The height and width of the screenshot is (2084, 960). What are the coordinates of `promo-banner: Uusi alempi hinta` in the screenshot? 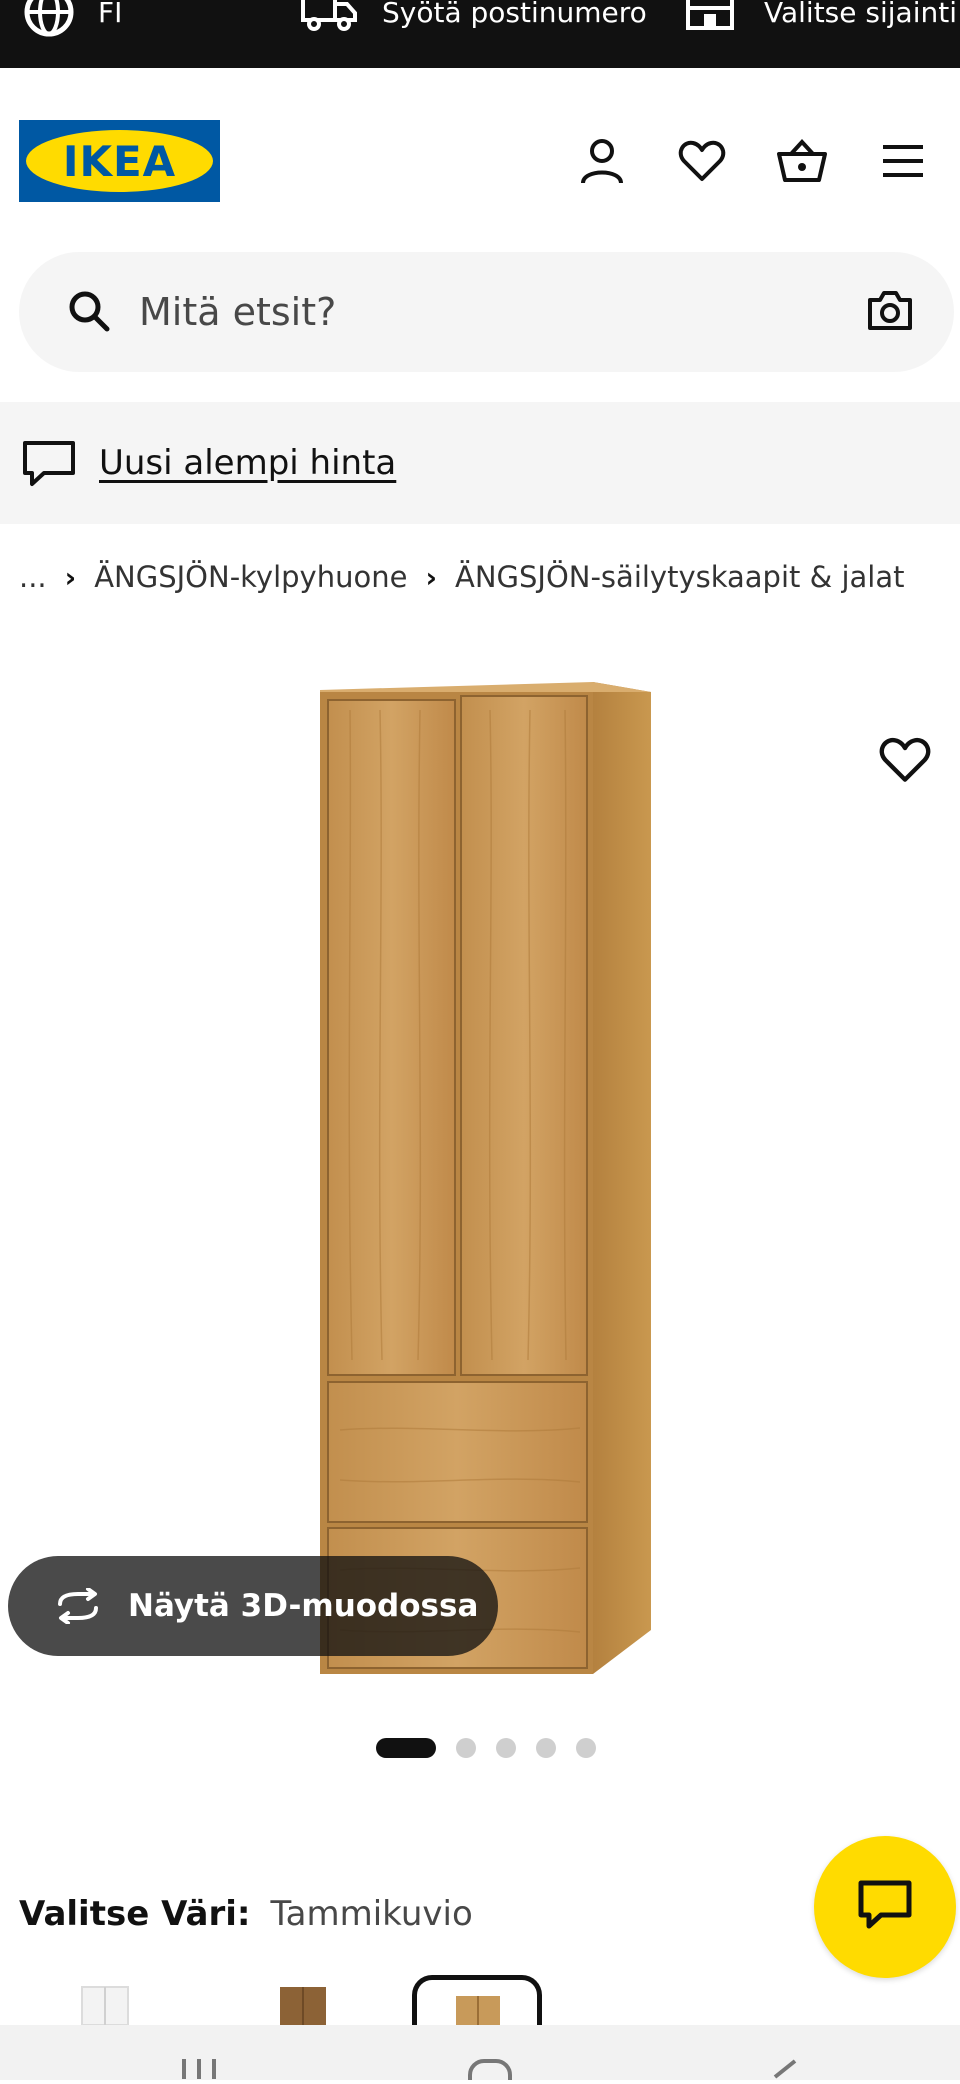 It's located at (480, 463).